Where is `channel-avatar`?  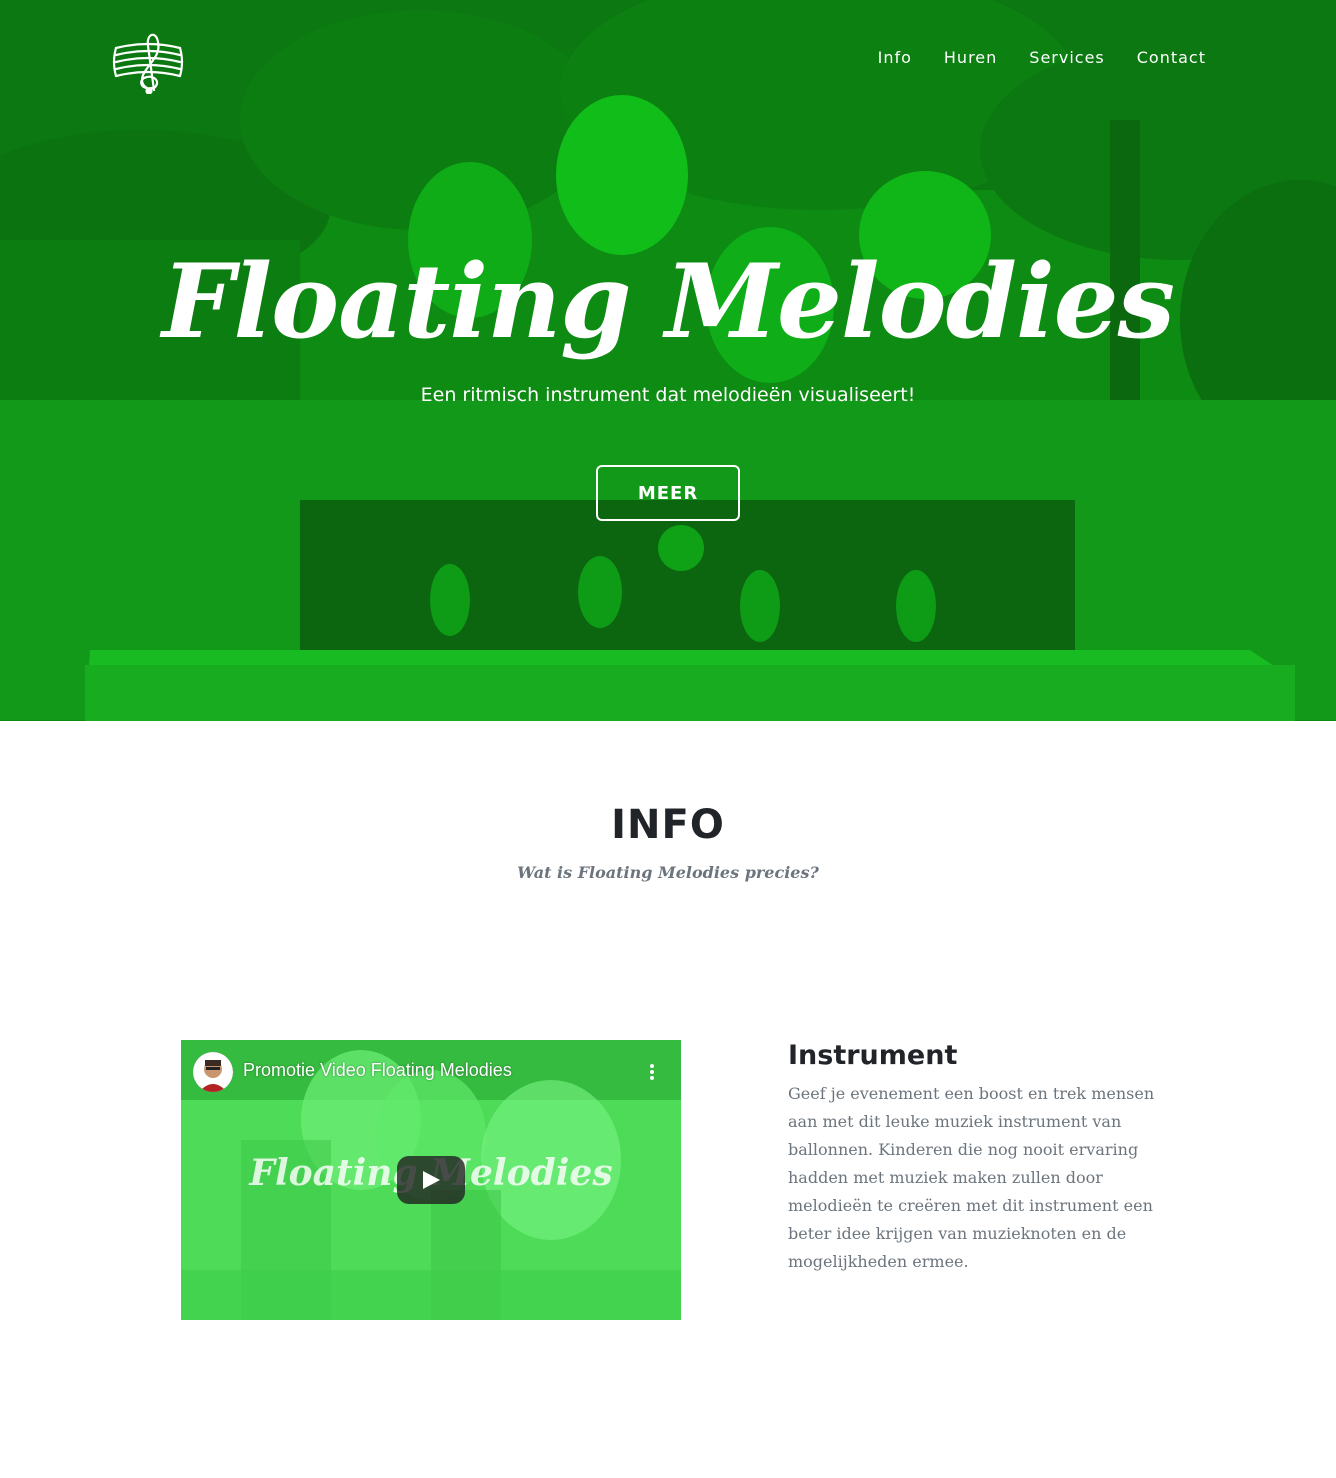 channel-avatar is located at coordinates (213, 1072).